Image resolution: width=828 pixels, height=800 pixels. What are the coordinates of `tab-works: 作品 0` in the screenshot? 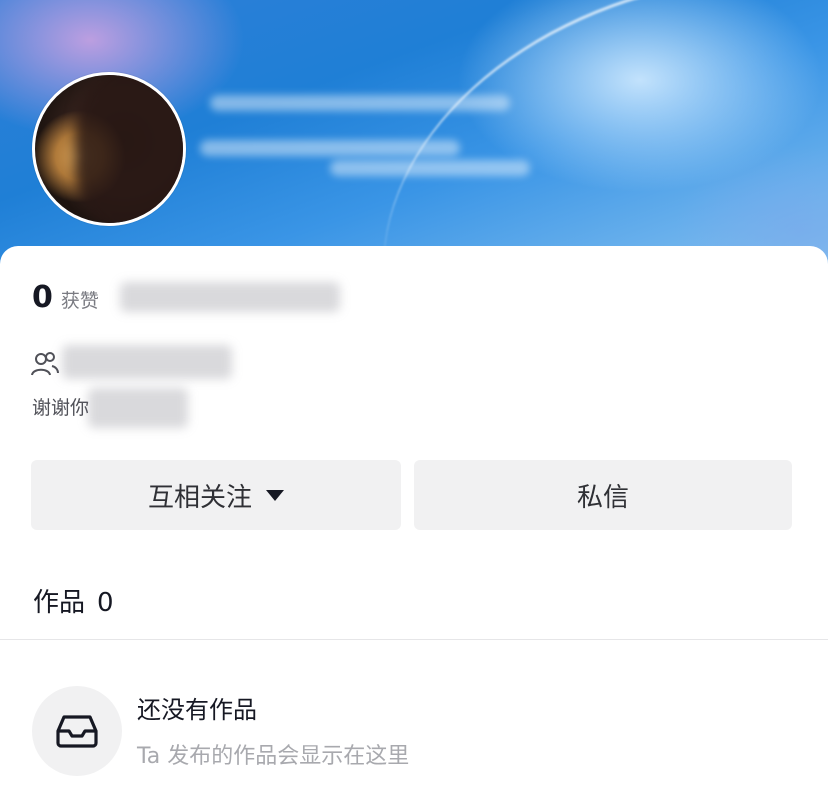 It's located at (73, 600).